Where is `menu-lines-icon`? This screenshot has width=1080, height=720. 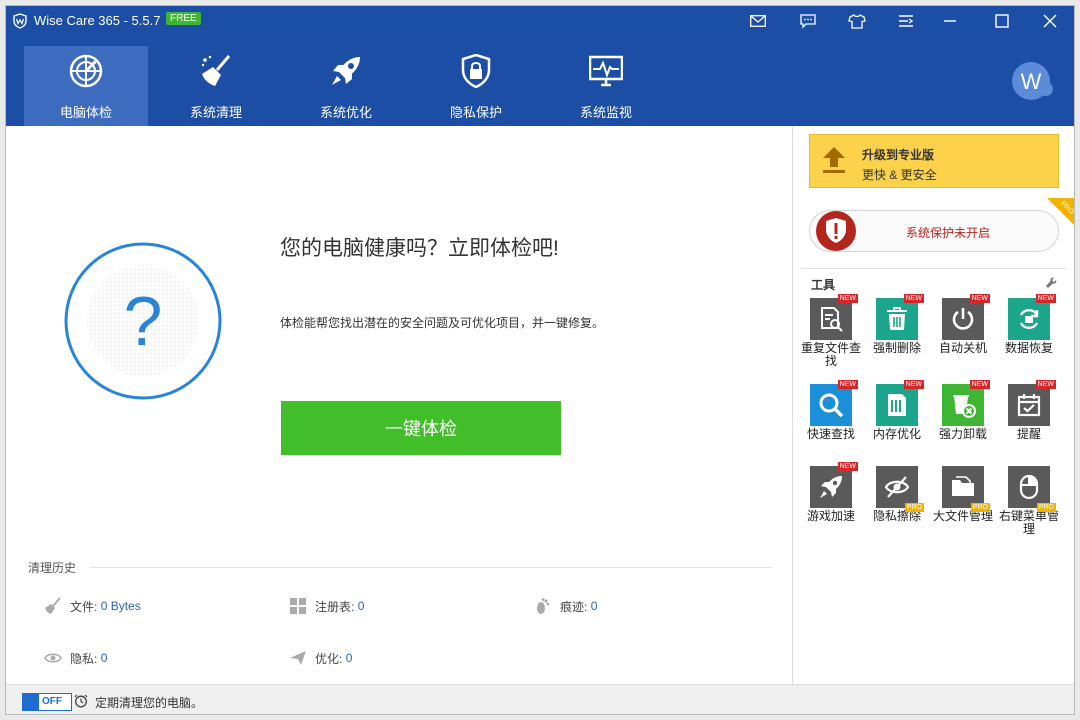 menu-lines-icon is located at coordinates (906, 21).